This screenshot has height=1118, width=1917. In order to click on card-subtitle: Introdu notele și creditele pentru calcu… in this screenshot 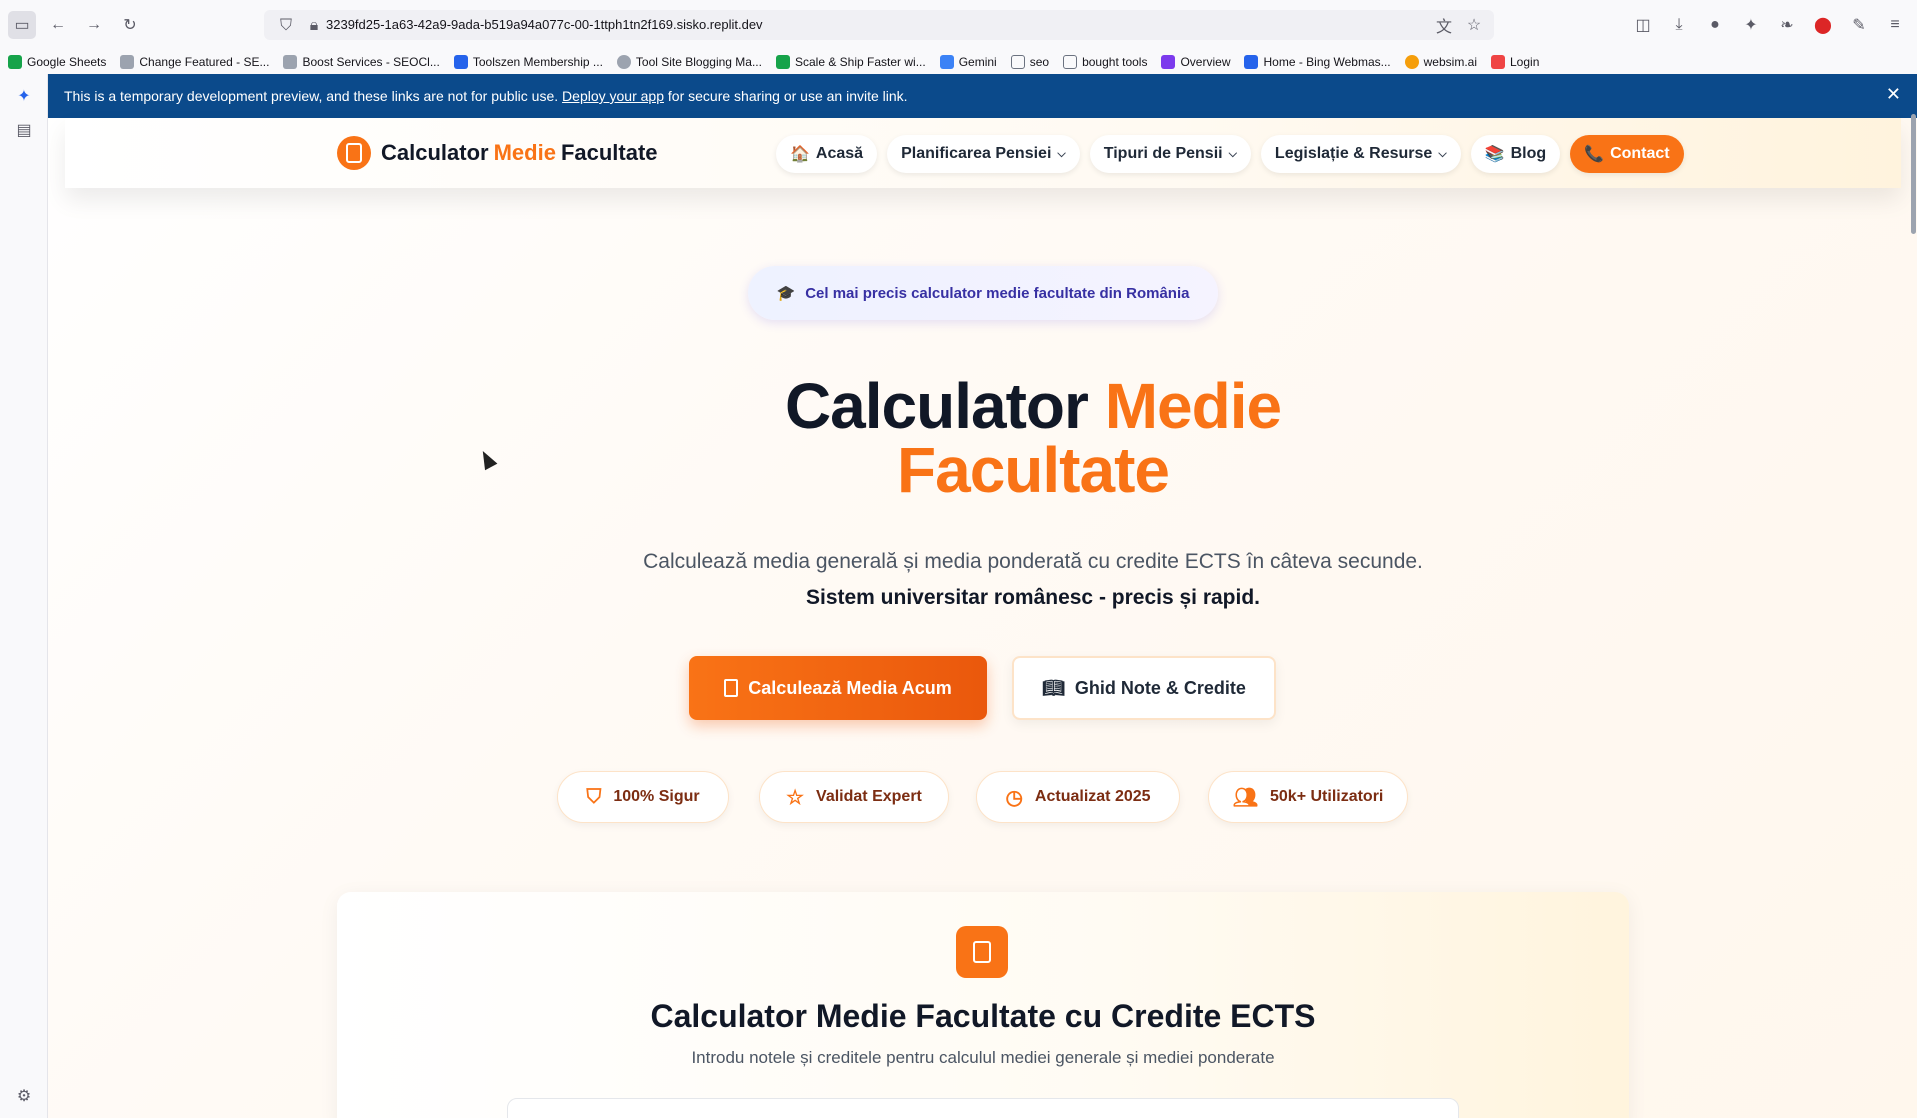, I will do `click(983, 1057)`.